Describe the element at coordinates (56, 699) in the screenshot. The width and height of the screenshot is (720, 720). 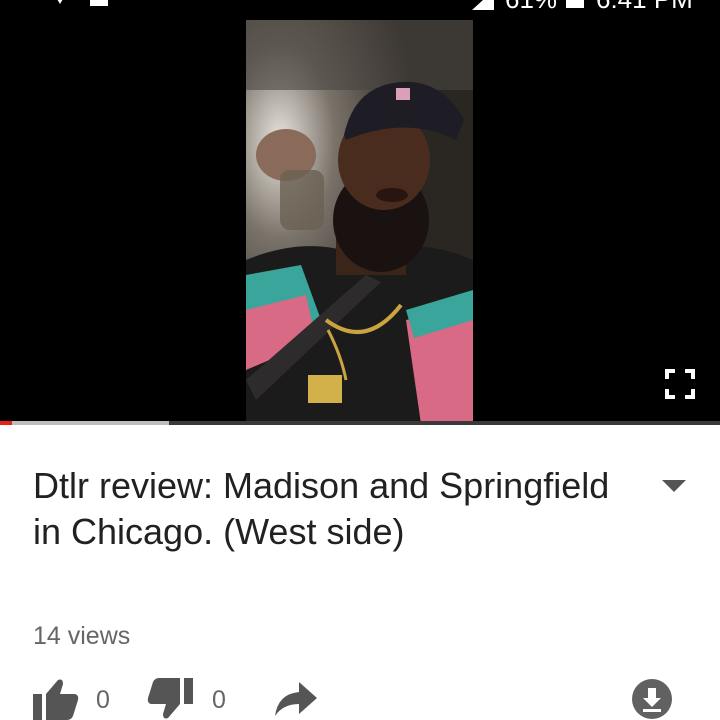
I see `thumbs-up-icon` at that location.